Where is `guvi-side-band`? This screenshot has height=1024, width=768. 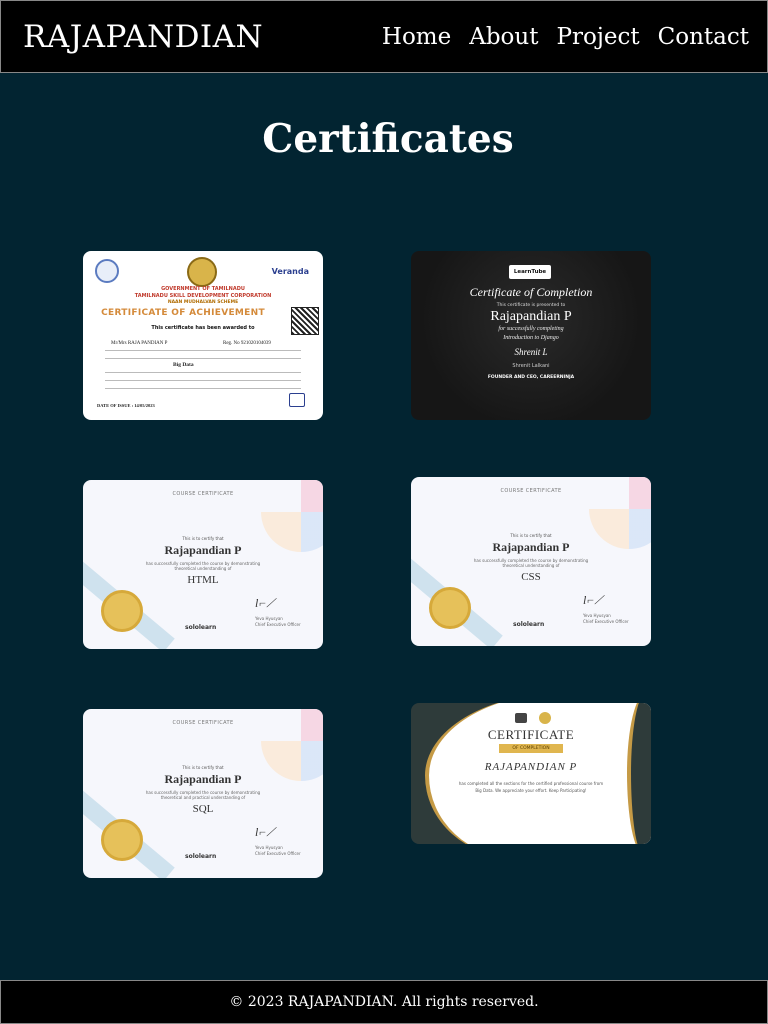 guvi-side-band is located at coordinates (639, 773).